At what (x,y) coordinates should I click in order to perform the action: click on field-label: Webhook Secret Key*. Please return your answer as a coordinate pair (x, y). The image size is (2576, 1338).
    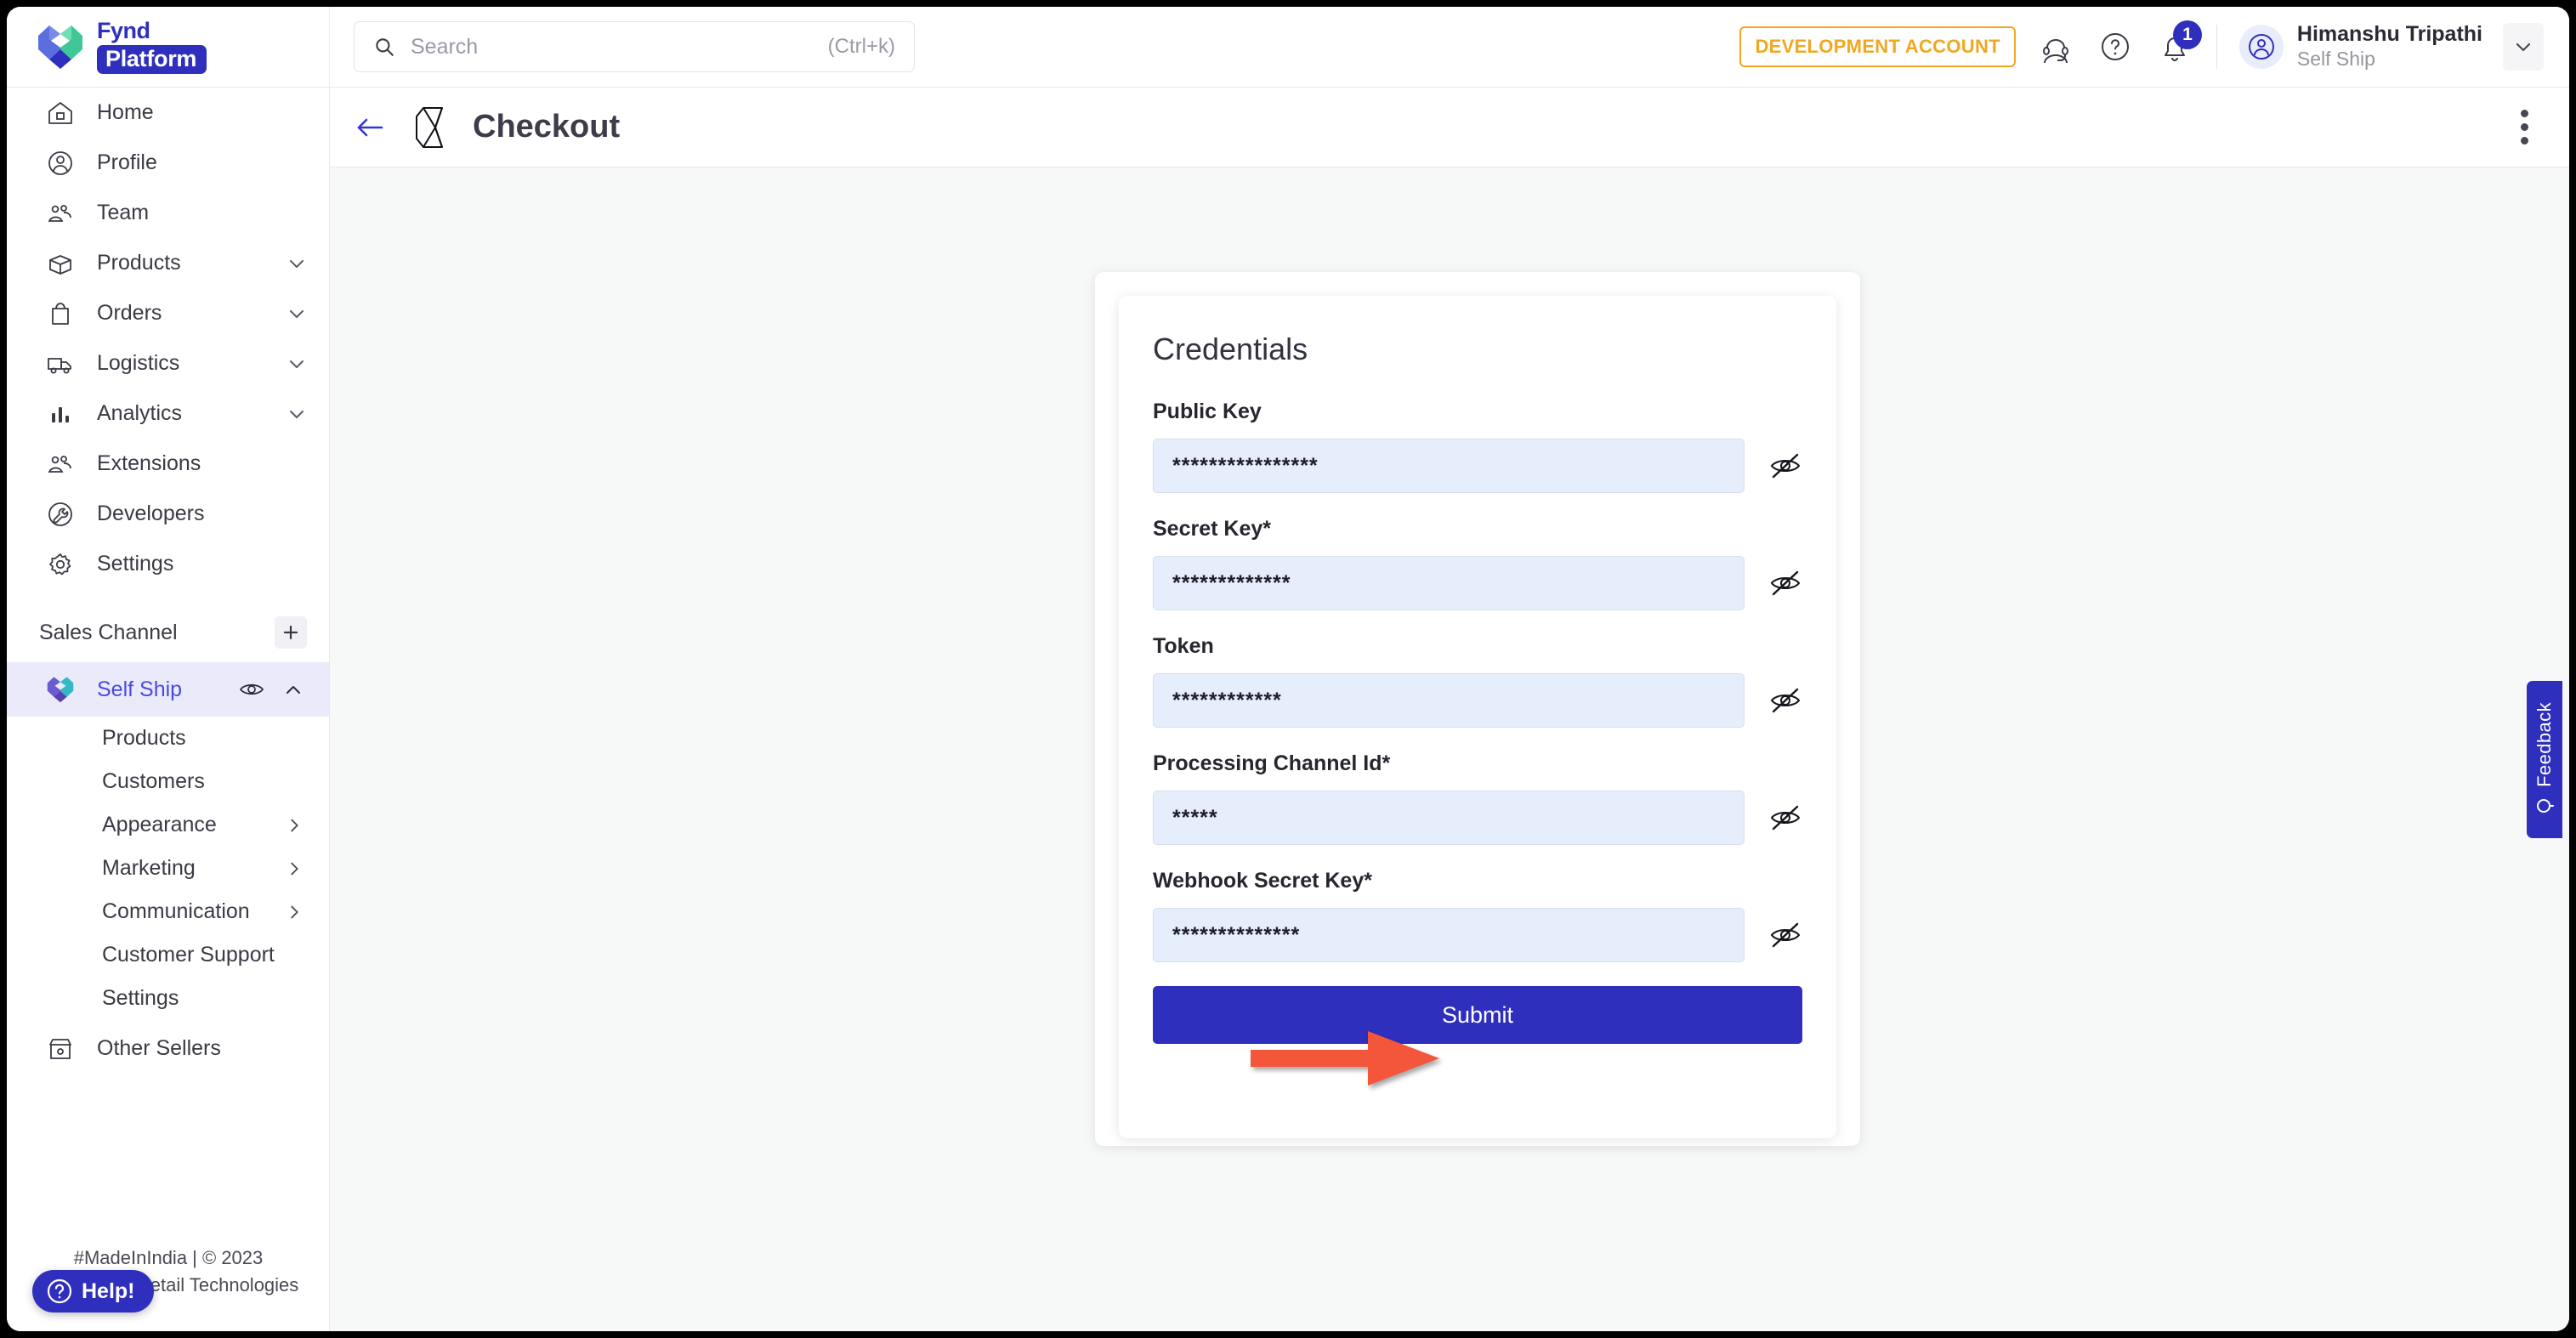
    Looking at the image, I should click on (1262, 881).